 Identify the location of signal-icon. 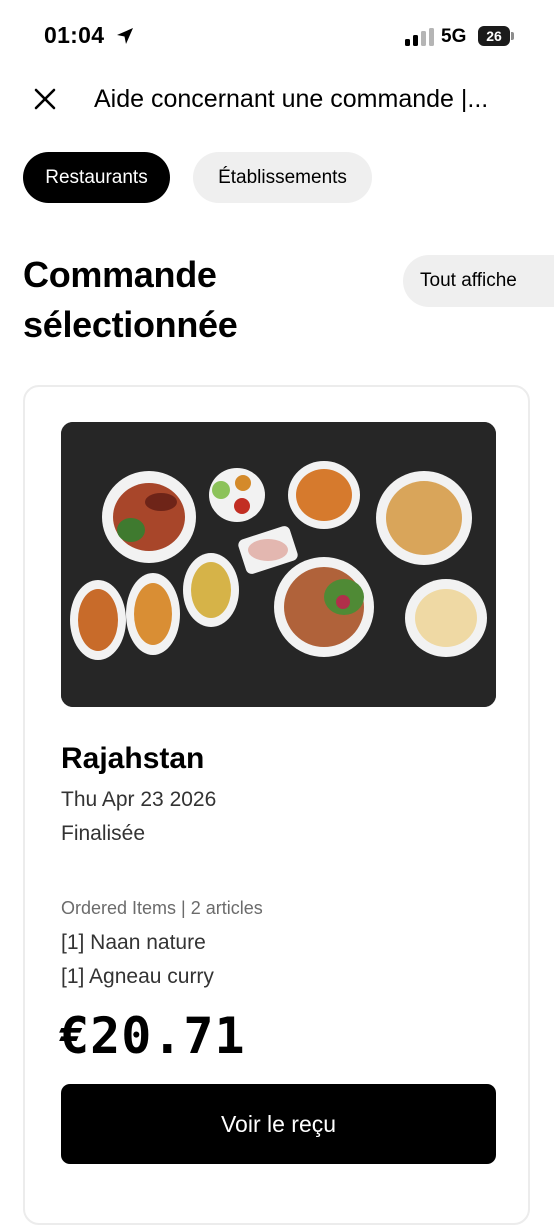
(419, 37).